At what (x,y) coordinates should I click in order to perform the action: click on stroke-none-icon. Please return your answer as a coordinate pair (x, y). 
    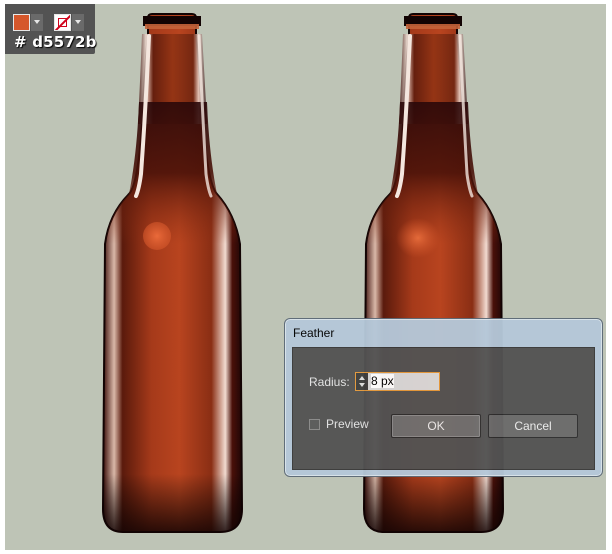
    Looking at the image, I should click on (62, 22).